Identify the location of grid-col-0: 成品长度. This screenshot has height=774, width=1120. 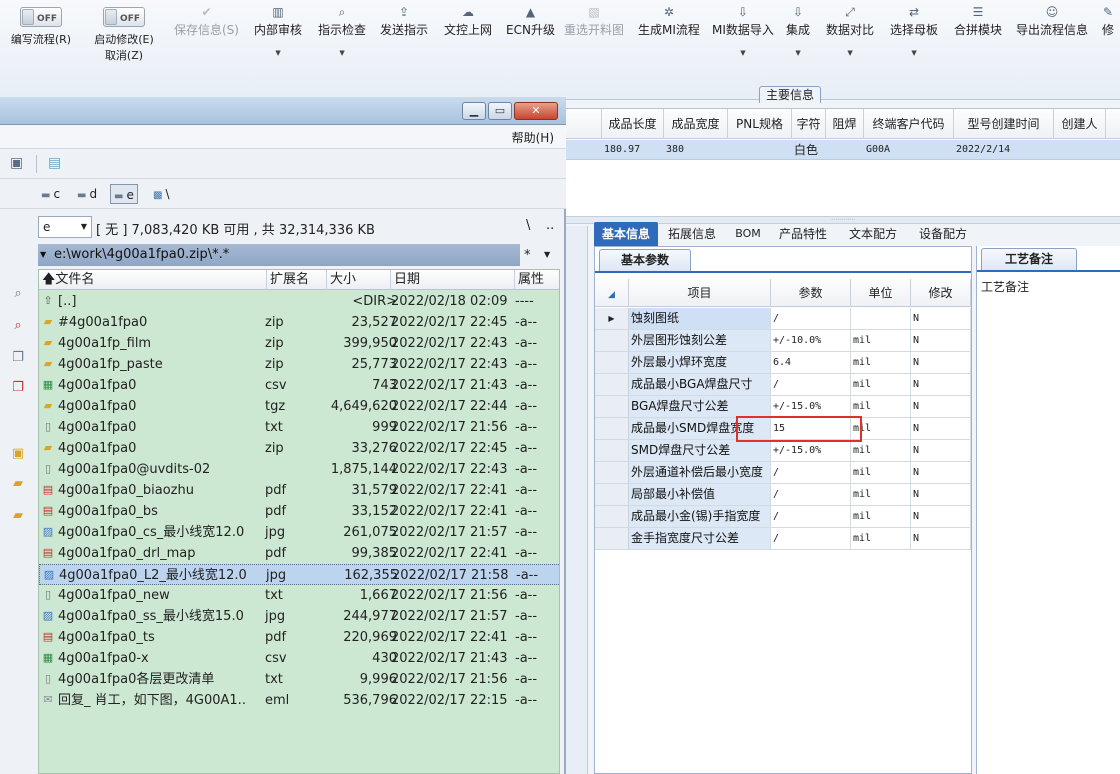
(633, 124).